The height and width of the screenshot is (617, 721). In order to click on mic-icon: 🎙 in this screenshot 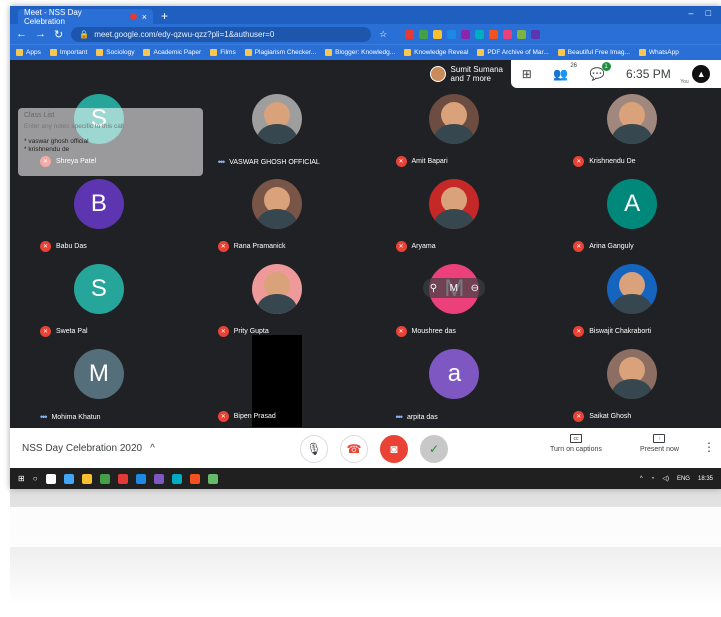, I will do `click(314, 449)`.